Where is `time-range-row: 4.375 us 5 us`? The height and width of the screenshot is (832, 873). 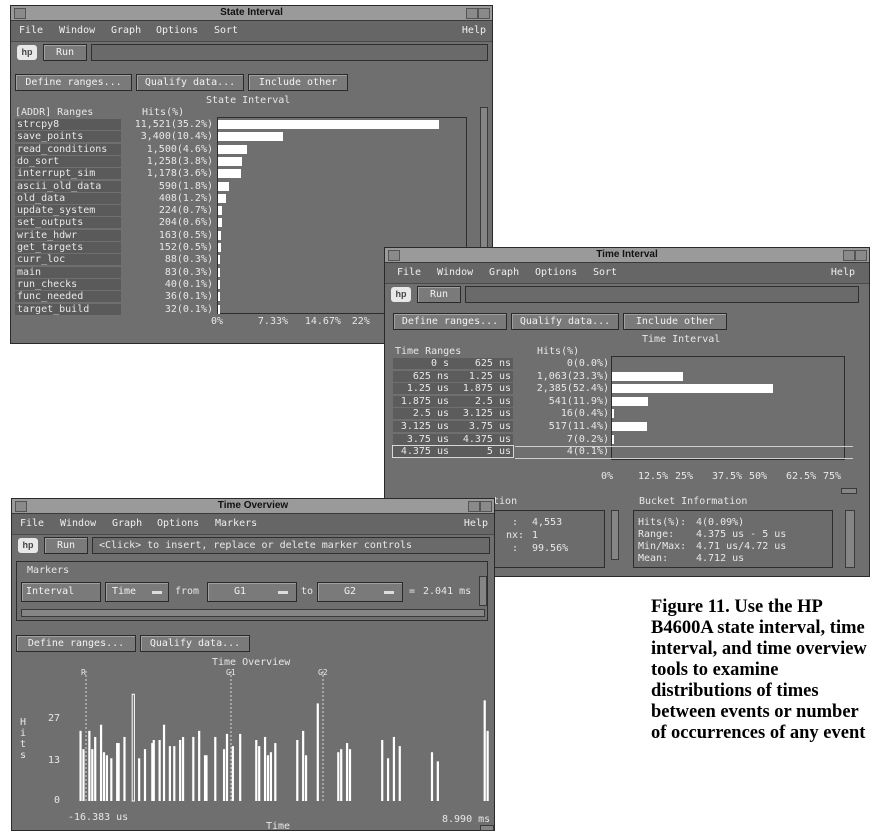 time-range-row: 4.375 us 5 us is located at coordinates (453, 452).